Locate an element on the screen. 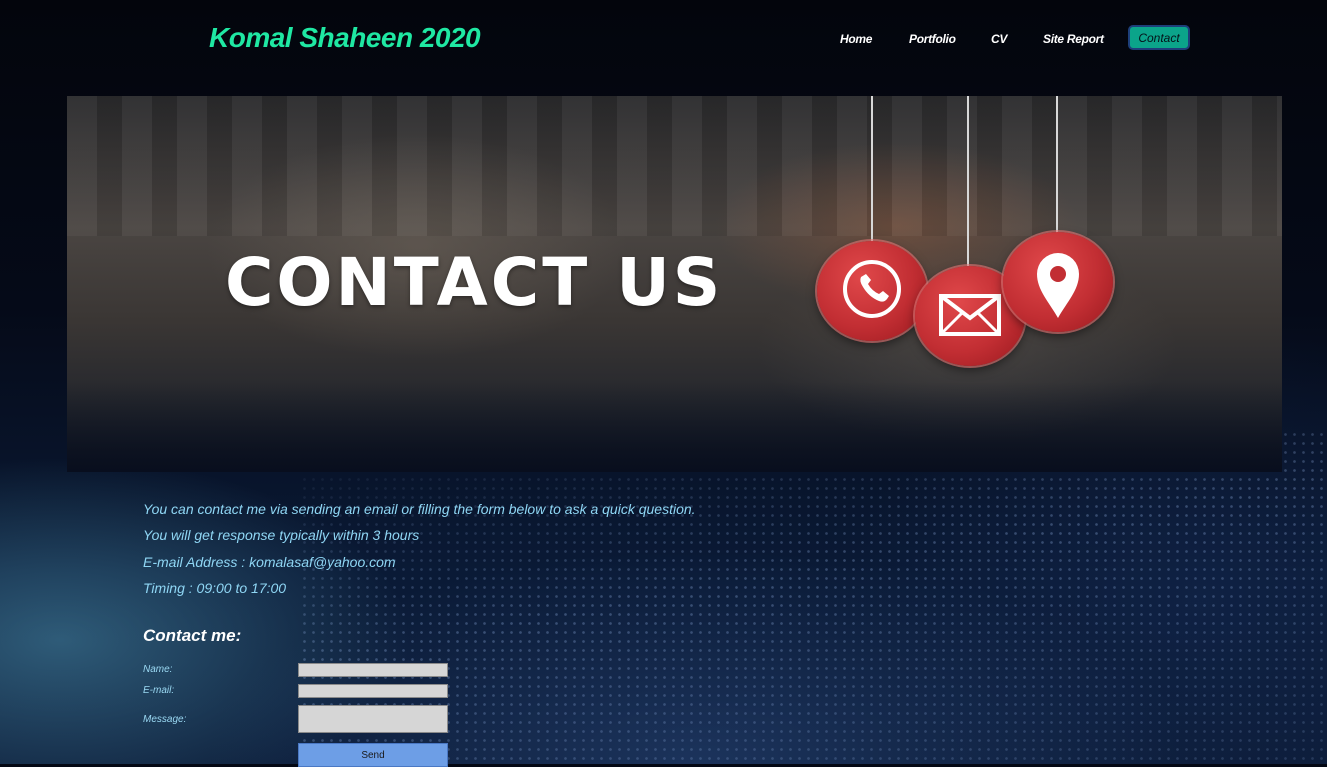 This screenshot has width=1327, height=767. form-heading: Contact me: is located at coordinates (192, 635).